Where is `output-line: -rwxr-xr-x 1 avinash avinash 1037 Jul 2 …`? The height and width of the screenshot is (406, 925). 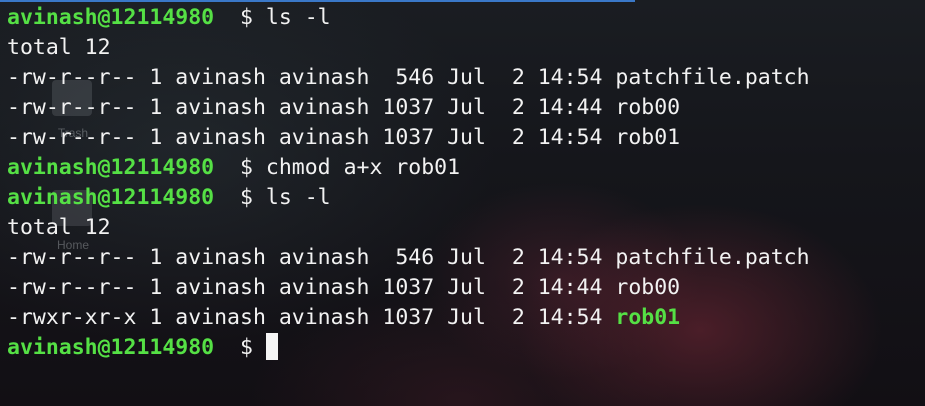
output-line: -rwxr-xr-x 1 avinash avinash 1037 Jul 2 … is located at coordinates (408, 318).